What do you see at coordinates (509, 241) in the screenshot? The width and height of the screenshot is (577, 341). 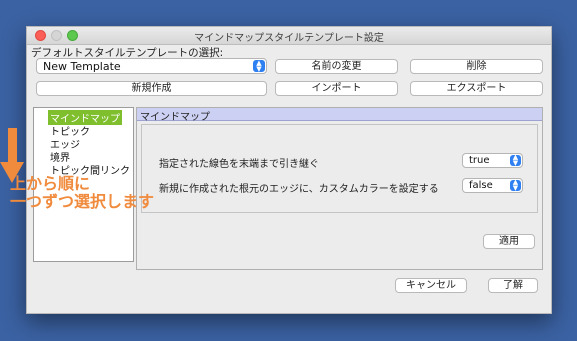 I see `apply-button: 適用` at bounding box center [509, 241].